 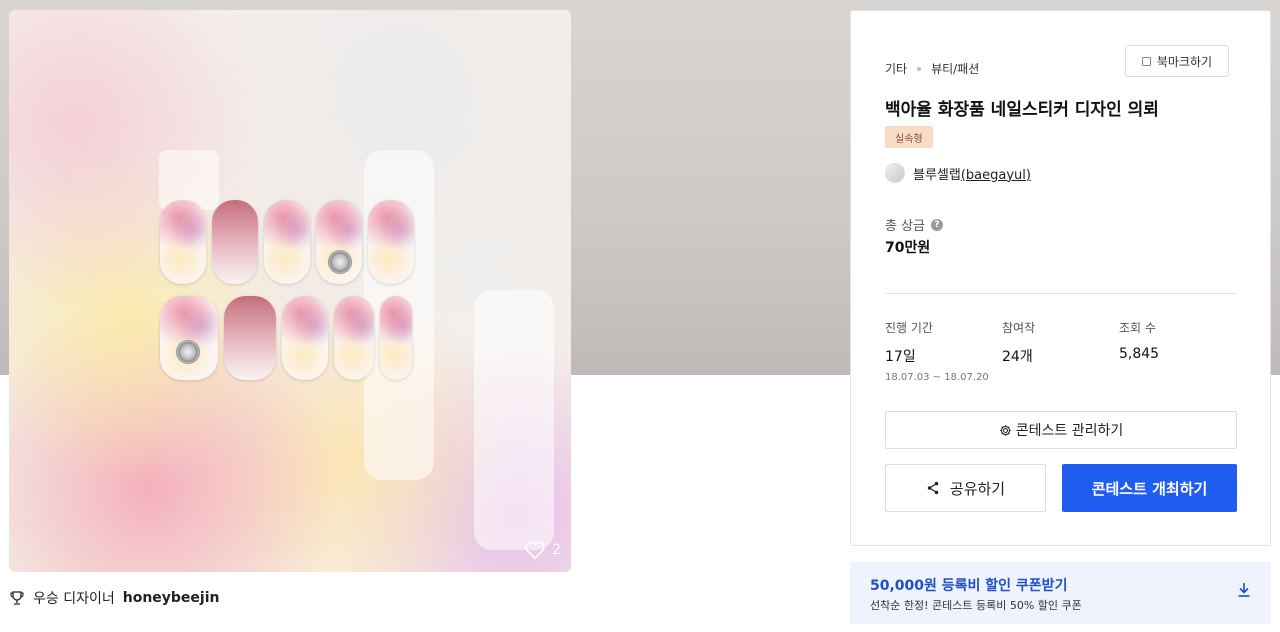 What do you see at coordinates (514, 420) in the screenshot?
I see `bottle-decoration` at bounding box center [514, 420].